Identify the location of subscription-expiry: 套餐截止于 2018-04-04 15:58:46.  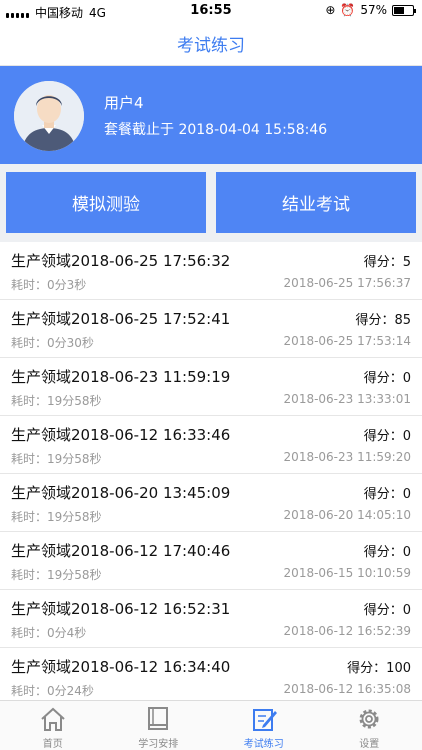
(216, 130).